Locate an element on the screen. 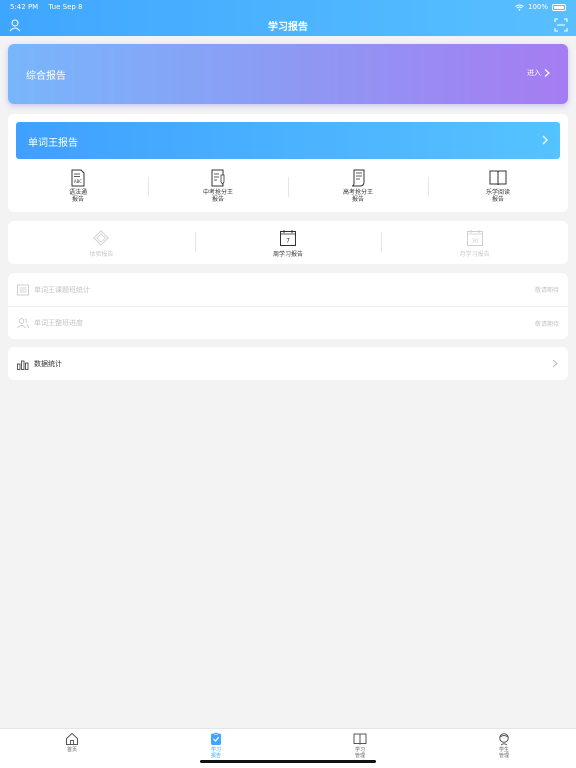 This screenshot has height=768, width=576. scroll-icon is located at coordinates (358, 178).